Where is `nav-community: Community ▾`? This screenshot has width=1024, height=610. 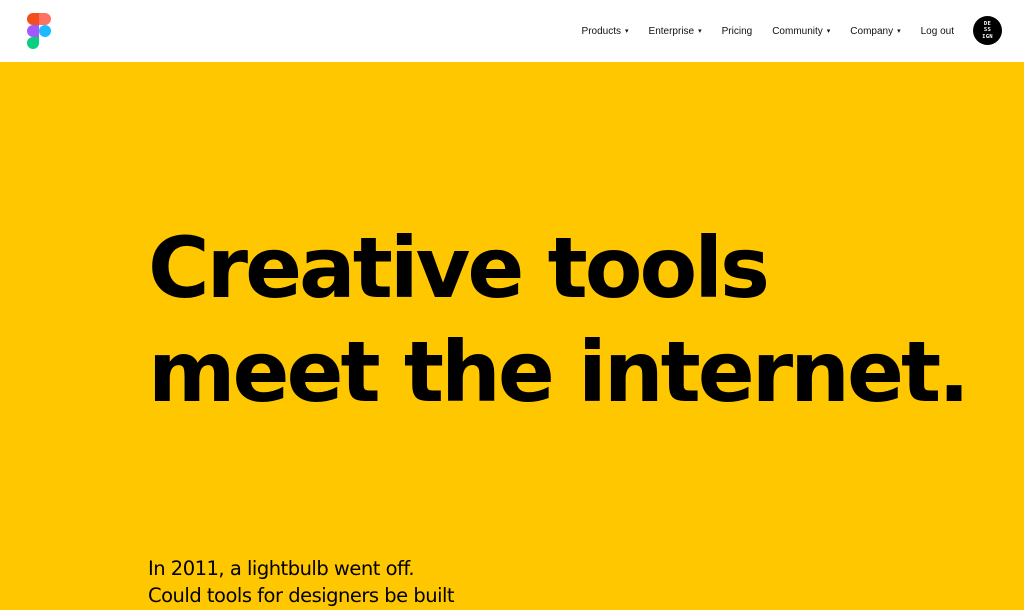 nav-community: Community ▾ is located at coordinates (801, 31).